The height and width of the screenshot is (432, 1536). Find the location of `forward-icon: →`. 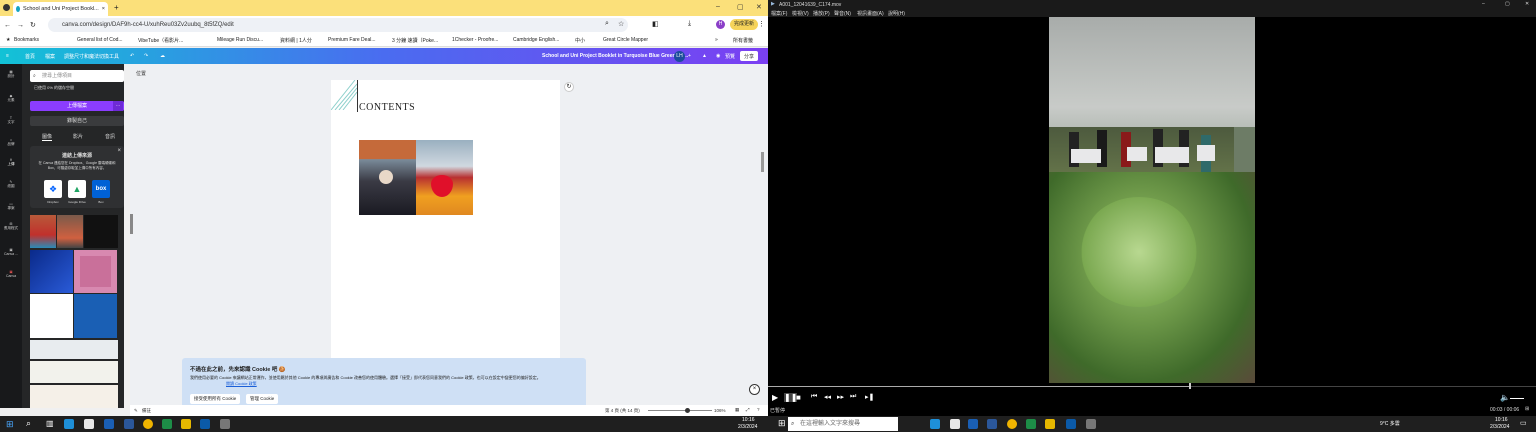

forward-icon: → is located at coordinates (20, 25).